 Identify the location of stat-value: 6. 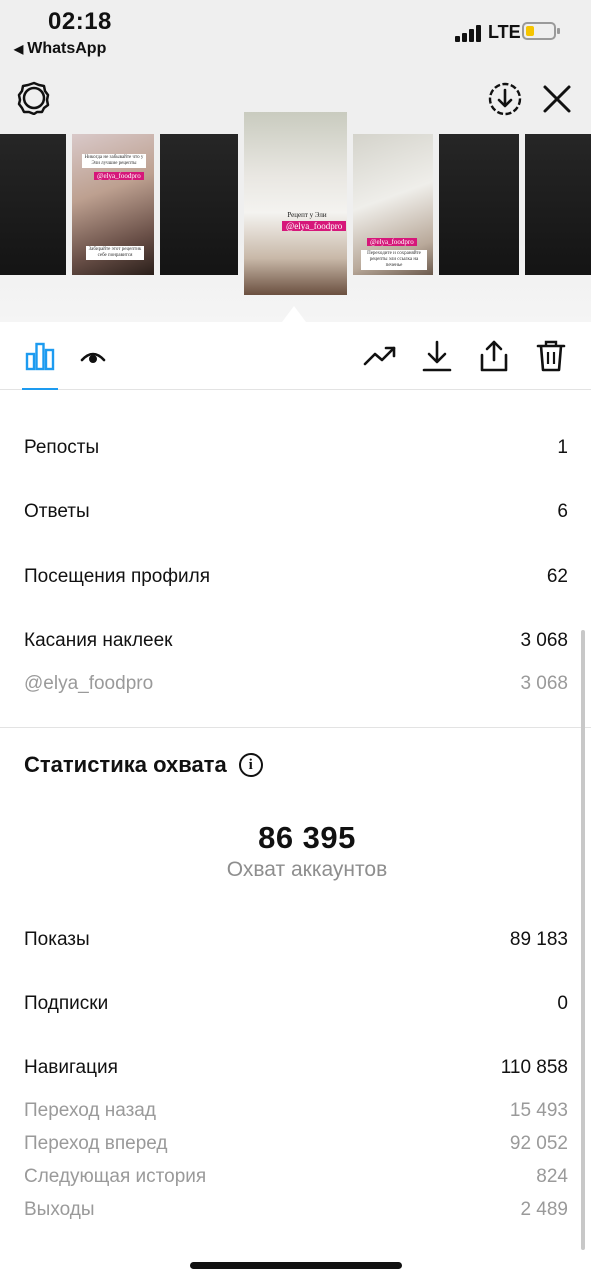
(562, 511).